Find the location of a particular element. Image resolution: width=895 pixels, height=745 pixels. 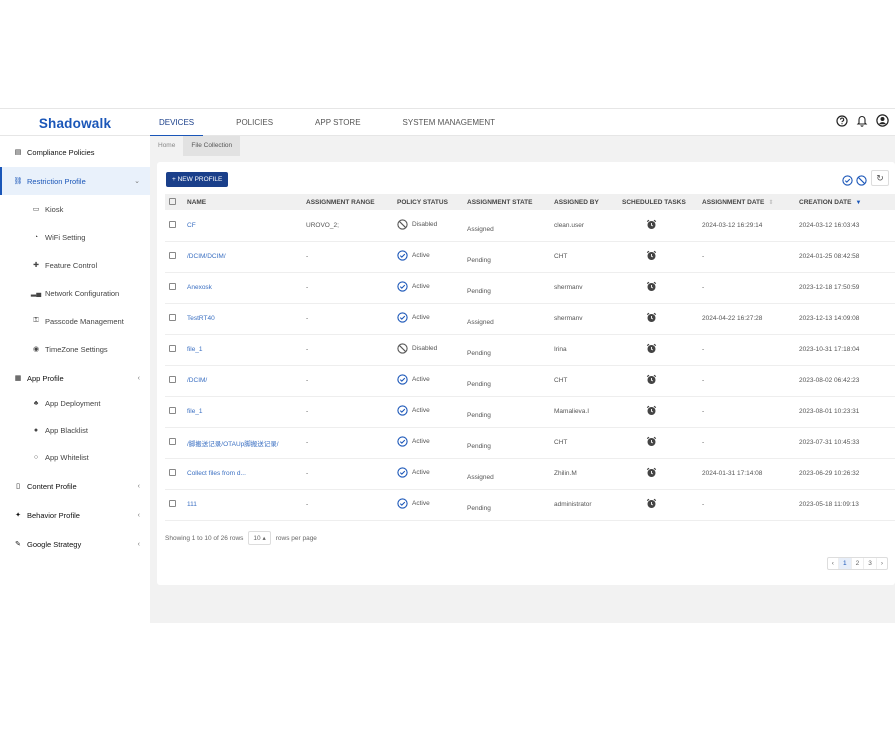

select-all-checkbox is located at coordinates (172, 201).